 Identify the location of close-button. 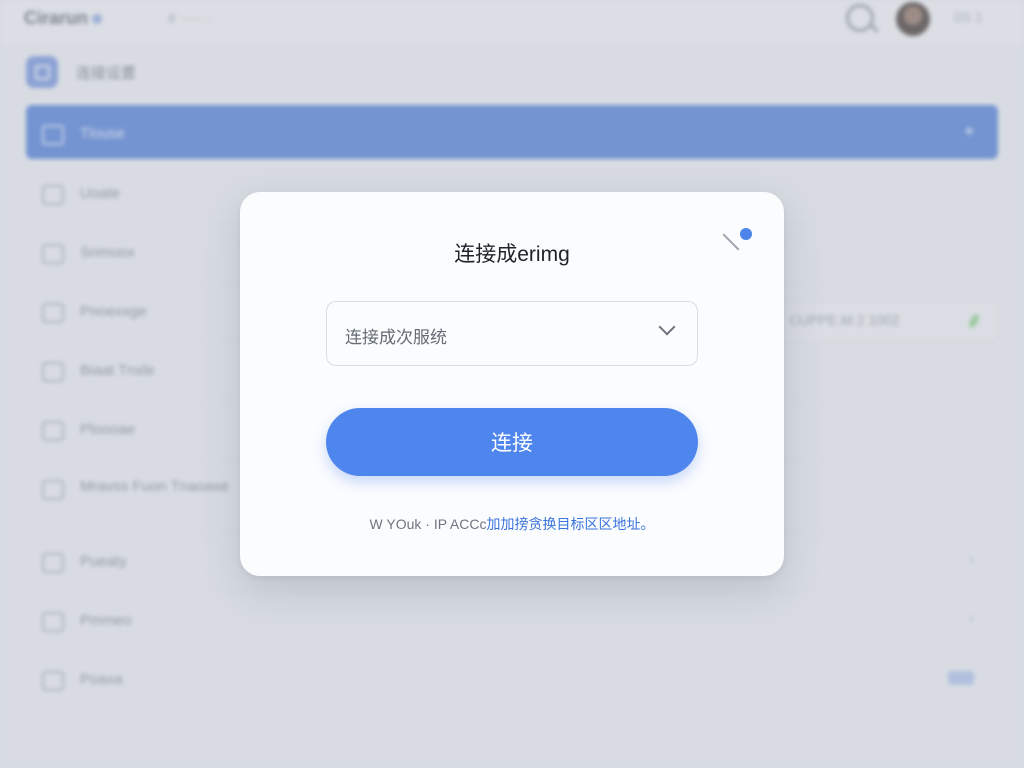
(734, 243).